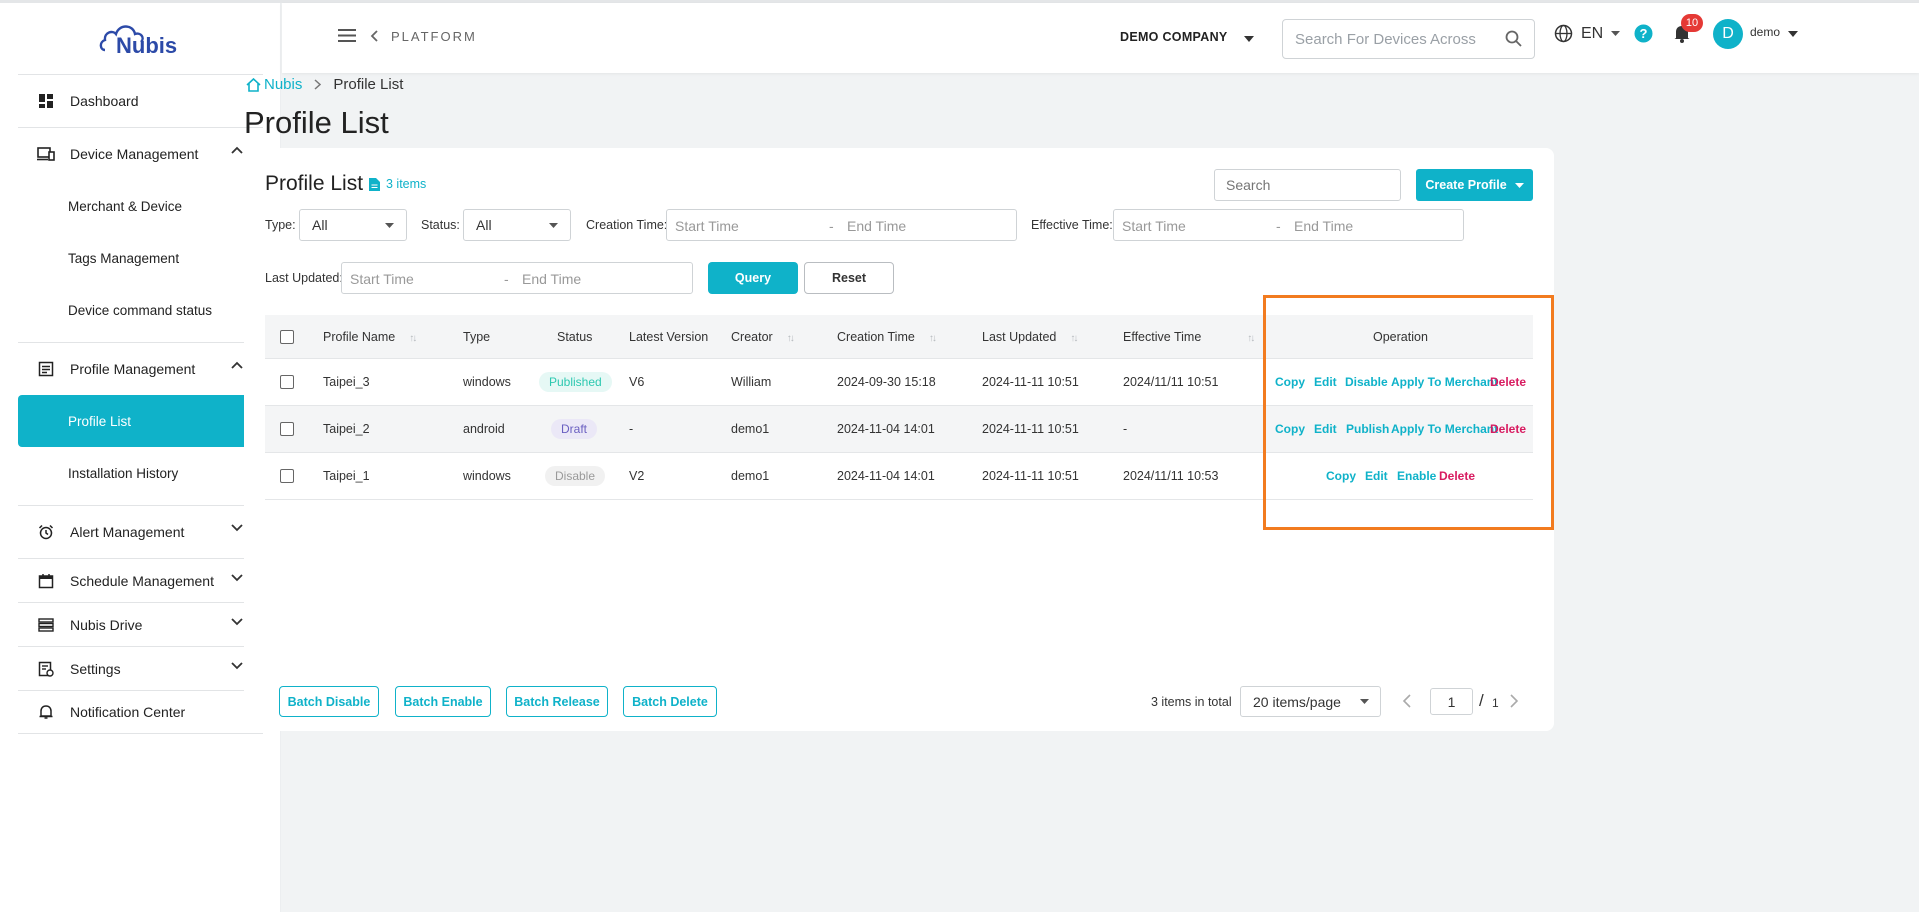  Describe the element at coordinates (1189, 337) in the screenshot. I see `col-effective-time: Effective Time ↑↓` at that location.